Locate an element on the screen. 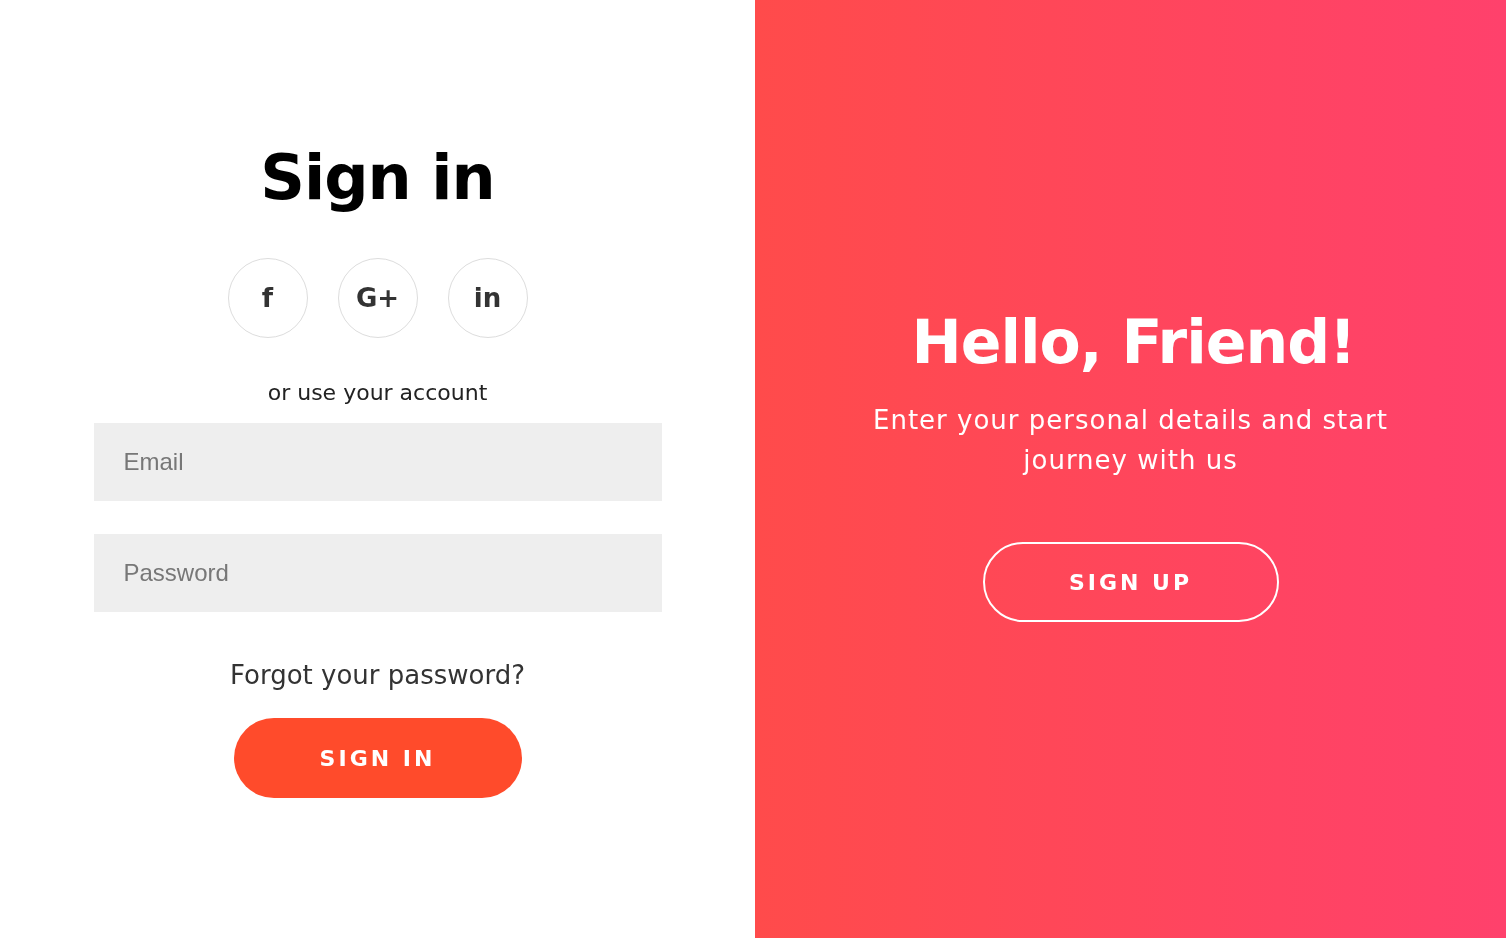 The image size is (1506, 938). sign-in-title: Sign in is located at coordinates (377, 178).